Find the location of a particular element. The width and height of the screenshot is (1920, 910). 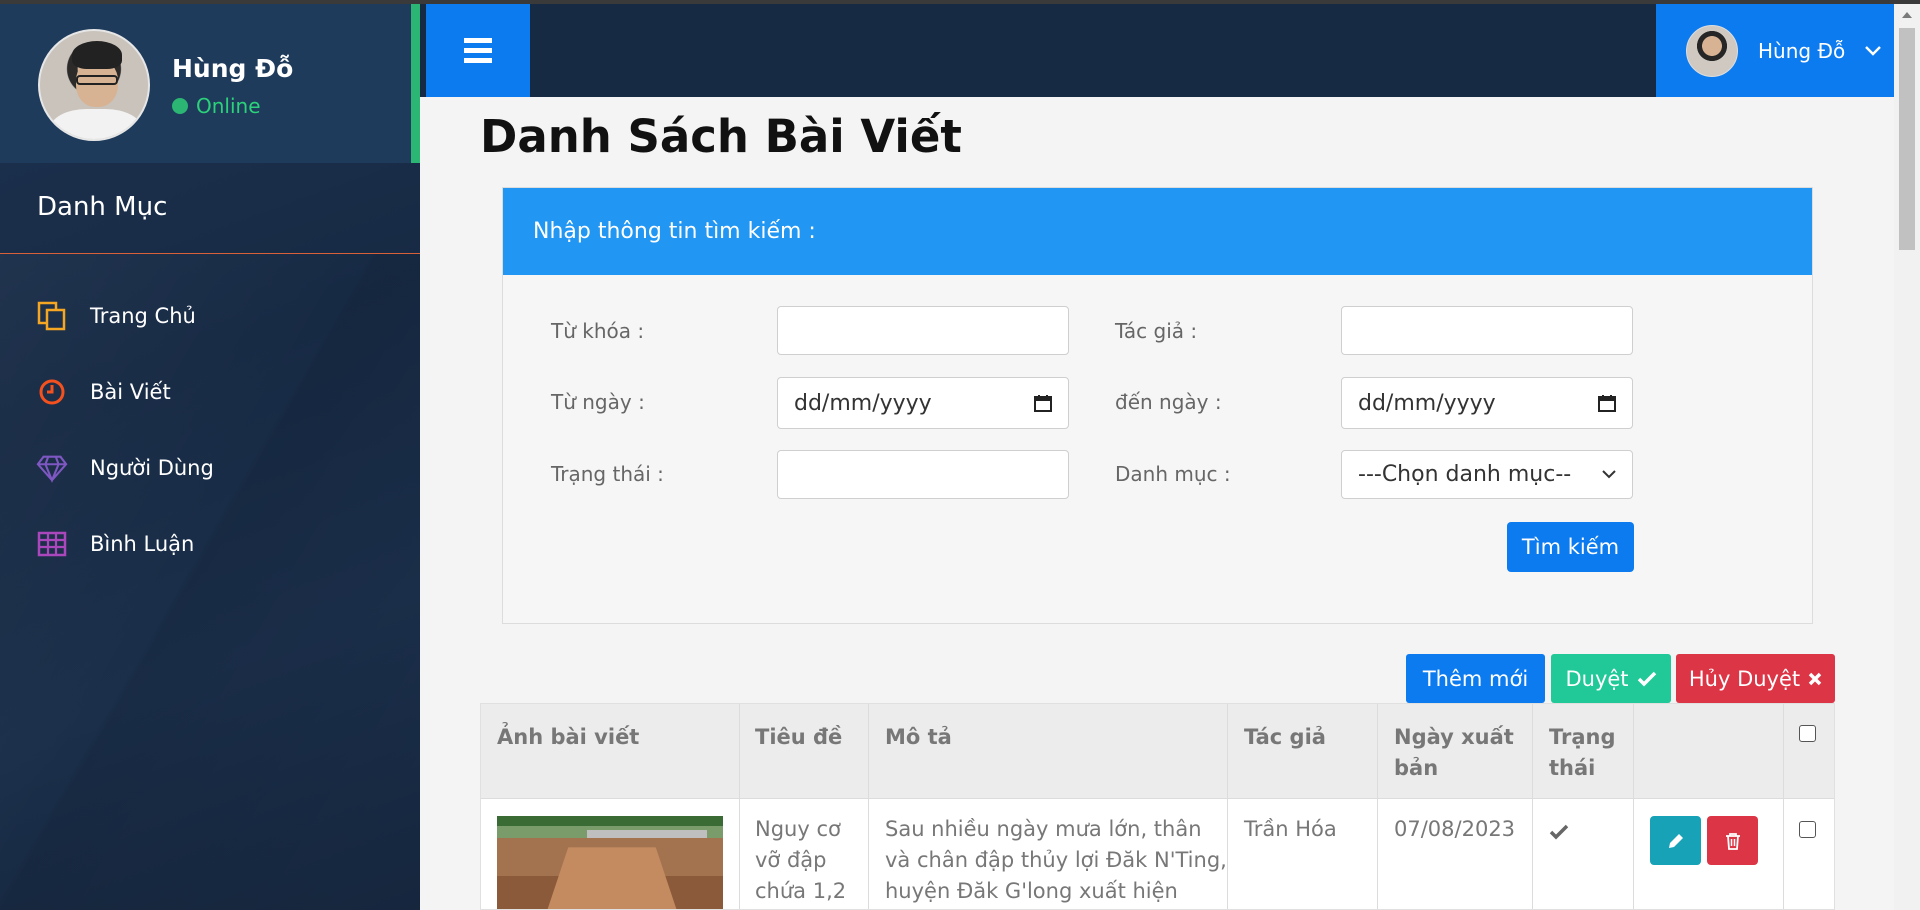

author-label: Tác giả : is located at coordinates (1156, 331).